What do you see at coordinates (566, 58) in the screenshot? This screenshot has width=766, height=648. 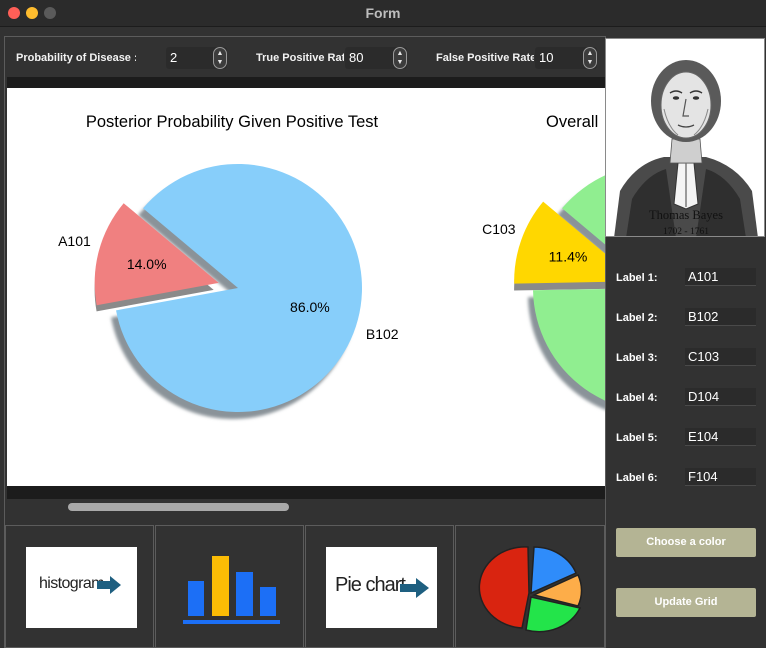 I see `fpr-spinbox: 10 ▲ ▼` at bounding box center [566, 58].